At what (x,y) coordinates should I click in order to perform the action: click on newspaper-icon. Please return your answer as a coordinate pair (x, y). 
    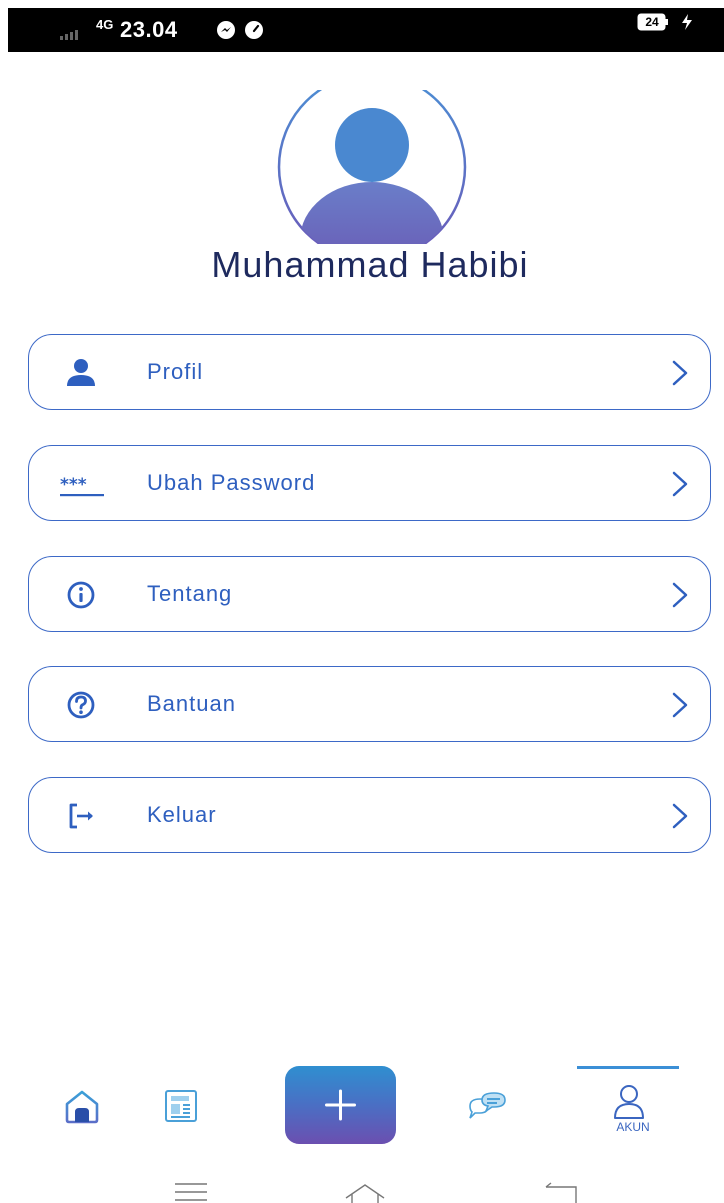
    Looking at the image, I should click on (182, 1106).